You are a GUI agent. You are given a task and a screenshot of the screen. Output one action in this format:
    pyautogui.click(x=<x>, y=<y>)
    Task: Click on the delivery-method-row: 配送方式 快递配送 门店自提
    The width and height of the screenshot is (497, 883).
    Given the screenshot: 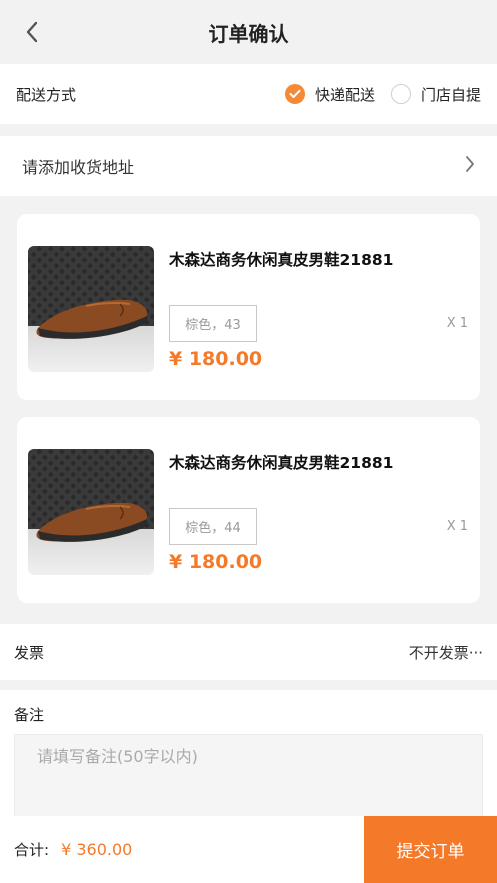 What is the action you would take?
    pyautogui.click(x=248, y=94)
    